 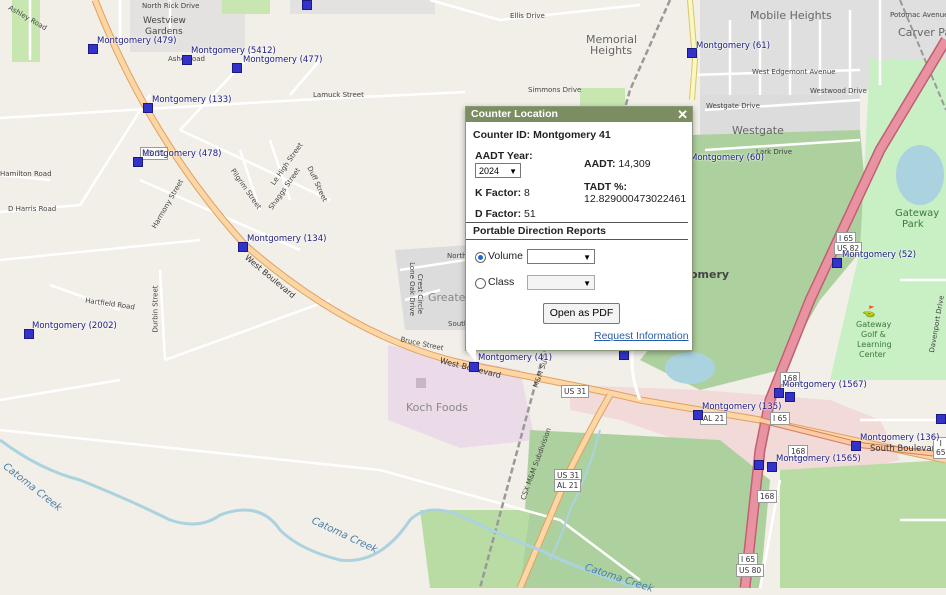 What do you see at coordinates (838, 91) in the screenshot?
I see `label-westwood: Westwood Drive` at bounding box center [838, 91].